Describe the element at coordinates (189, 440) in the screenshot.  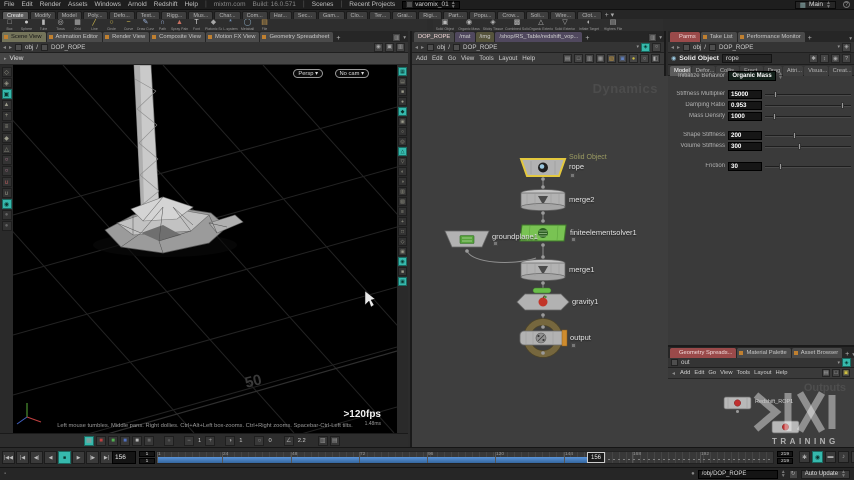
I see `zoom-out-icon: −` at that location.